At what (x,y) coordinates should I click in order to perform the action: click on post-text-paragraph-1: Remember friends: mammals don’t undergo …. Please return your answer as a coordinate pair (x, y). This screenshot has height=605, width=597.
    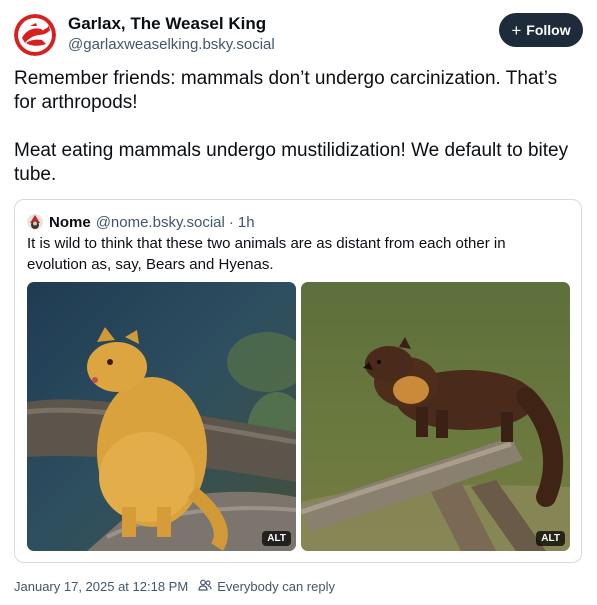
    Looking at the image, I should click on (286, 90).